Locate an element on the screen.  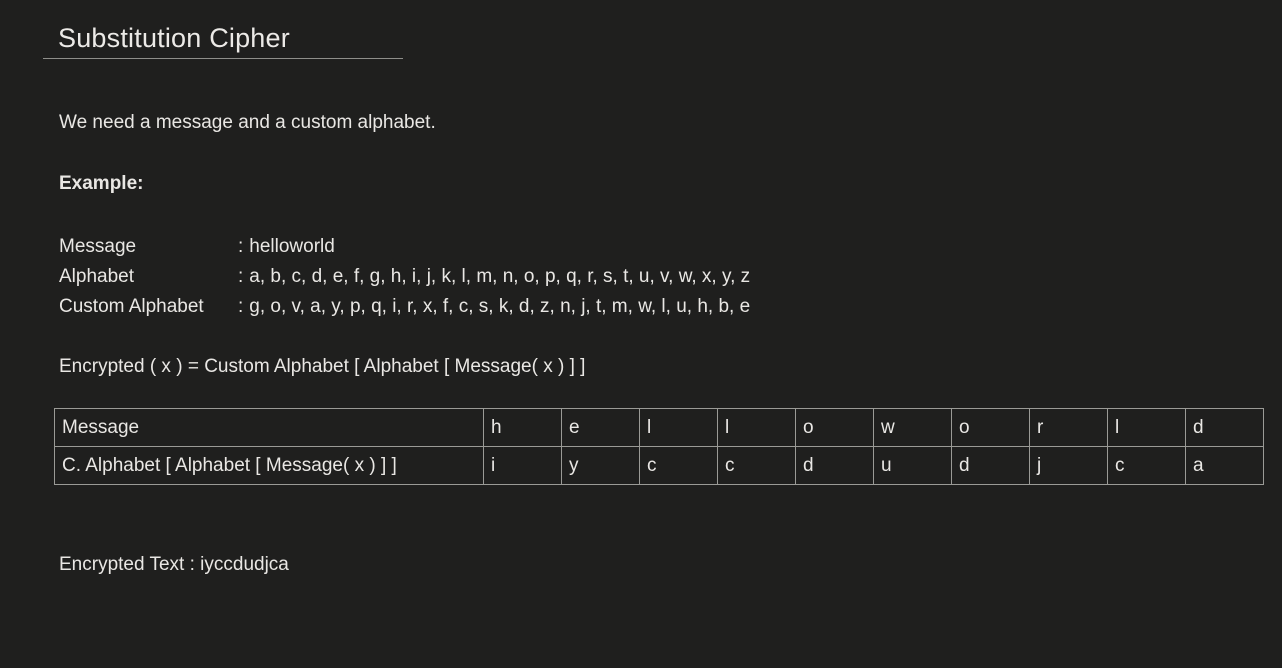
row-label-message: Message is located at coordinates (269, 427).